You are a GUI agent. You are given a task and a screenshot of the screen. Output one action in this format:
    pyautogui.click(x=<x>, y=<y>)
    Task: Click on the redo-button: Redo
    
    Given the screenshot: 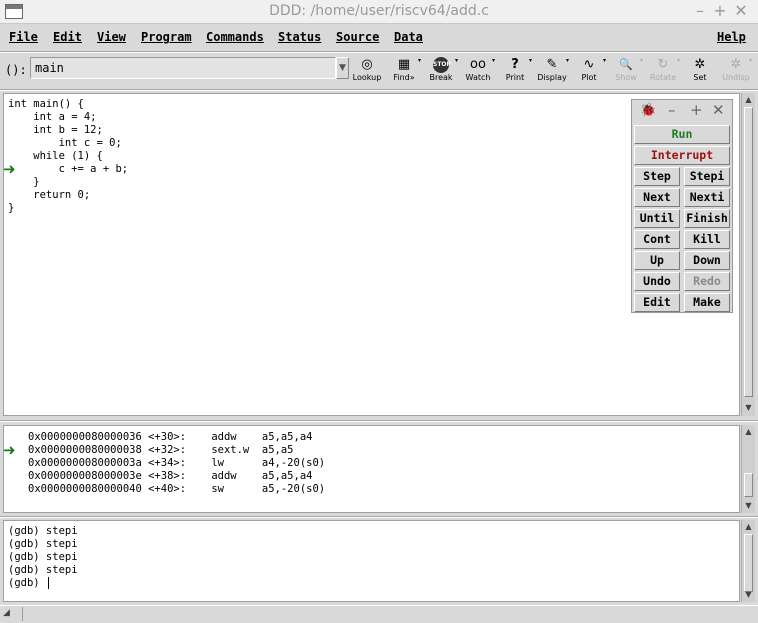 What is the action you would take?
    pyautogui.click(x=707, y=281)
    